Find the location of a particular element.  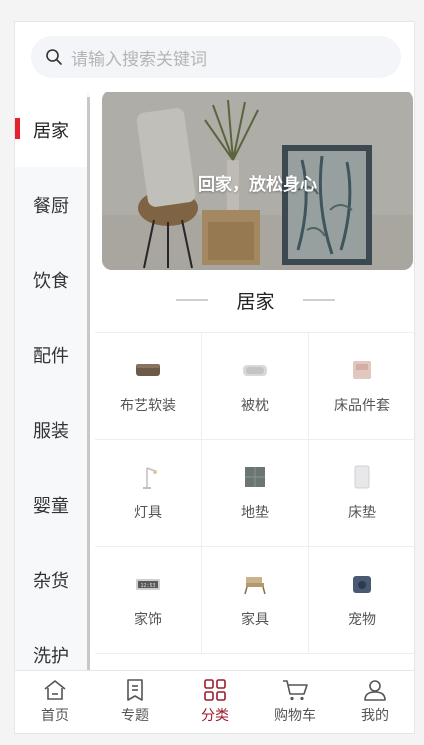

search-icon is located at coordinates (54, 57).